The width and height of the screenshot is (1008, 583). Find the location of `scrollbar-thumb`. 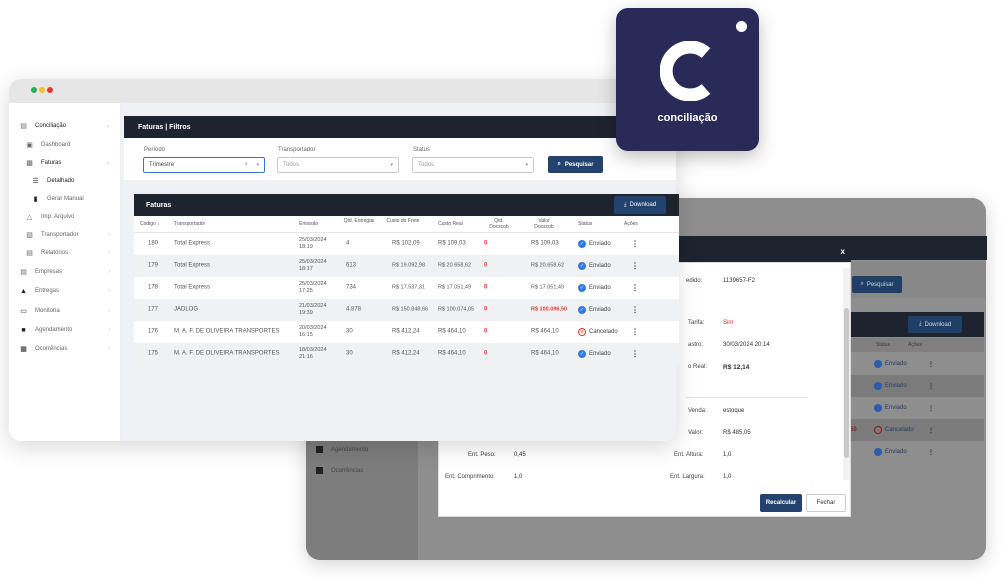

scrollbar-thumb is located at coordinates (846, 383).